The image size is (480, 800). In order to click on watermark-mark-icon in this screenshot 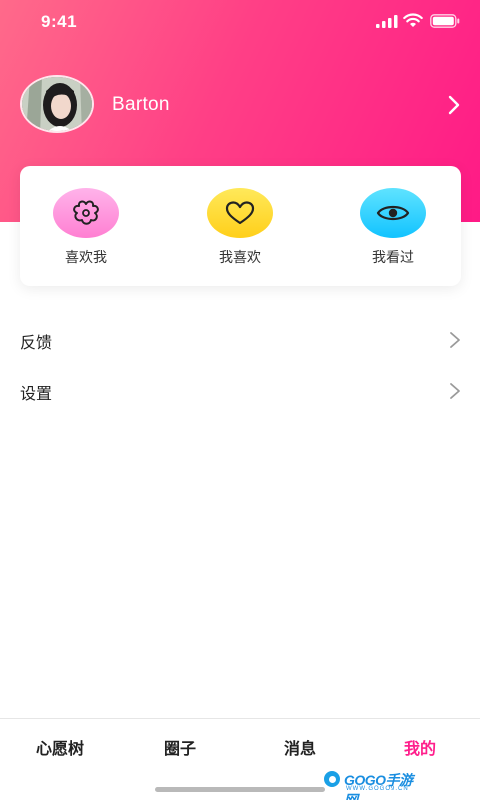, I will do `click(332, 779)`.